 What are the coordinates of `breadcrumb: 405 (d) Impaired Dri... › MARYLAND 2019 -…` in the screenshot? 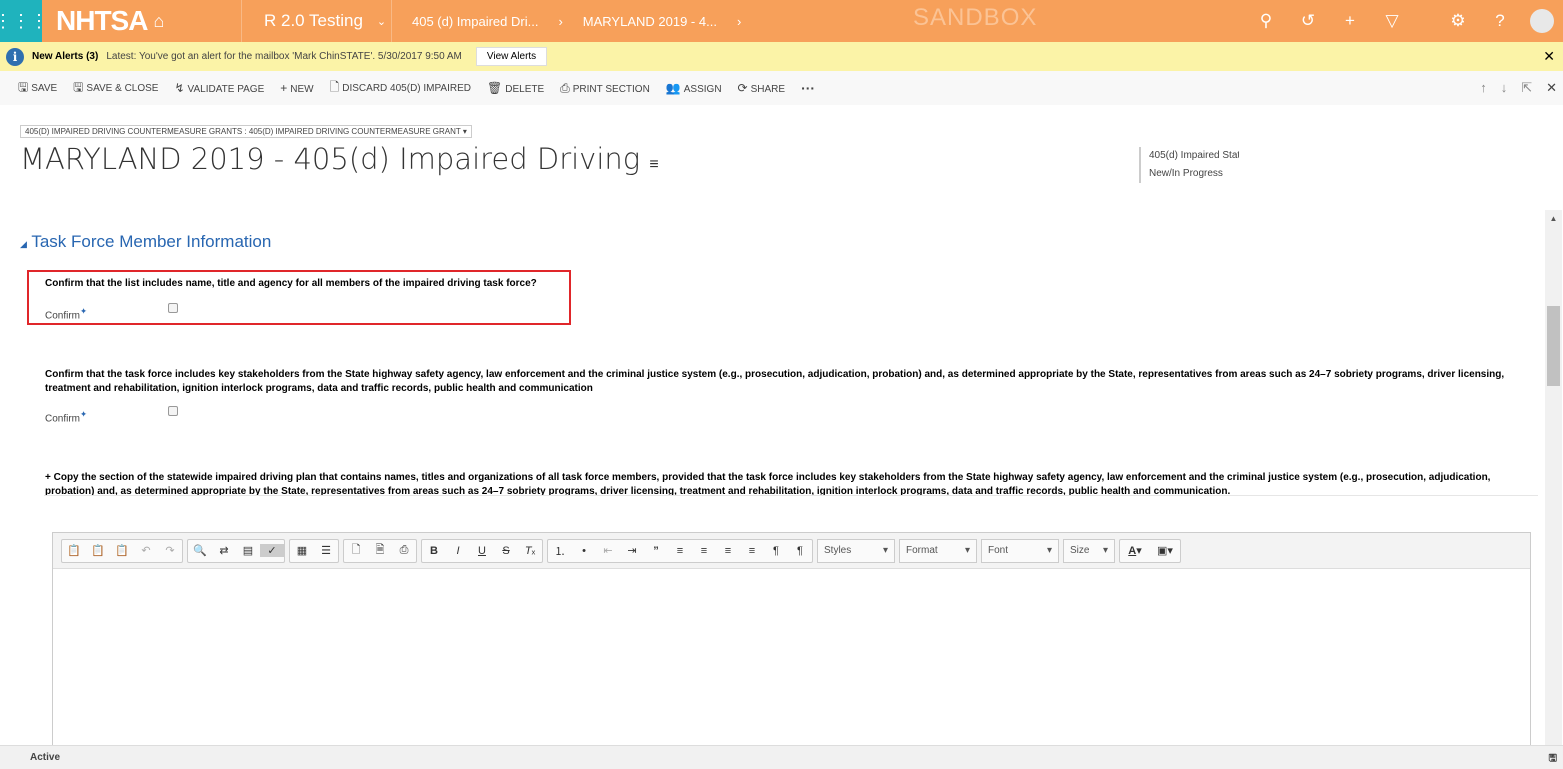 It's located at (566, 21).